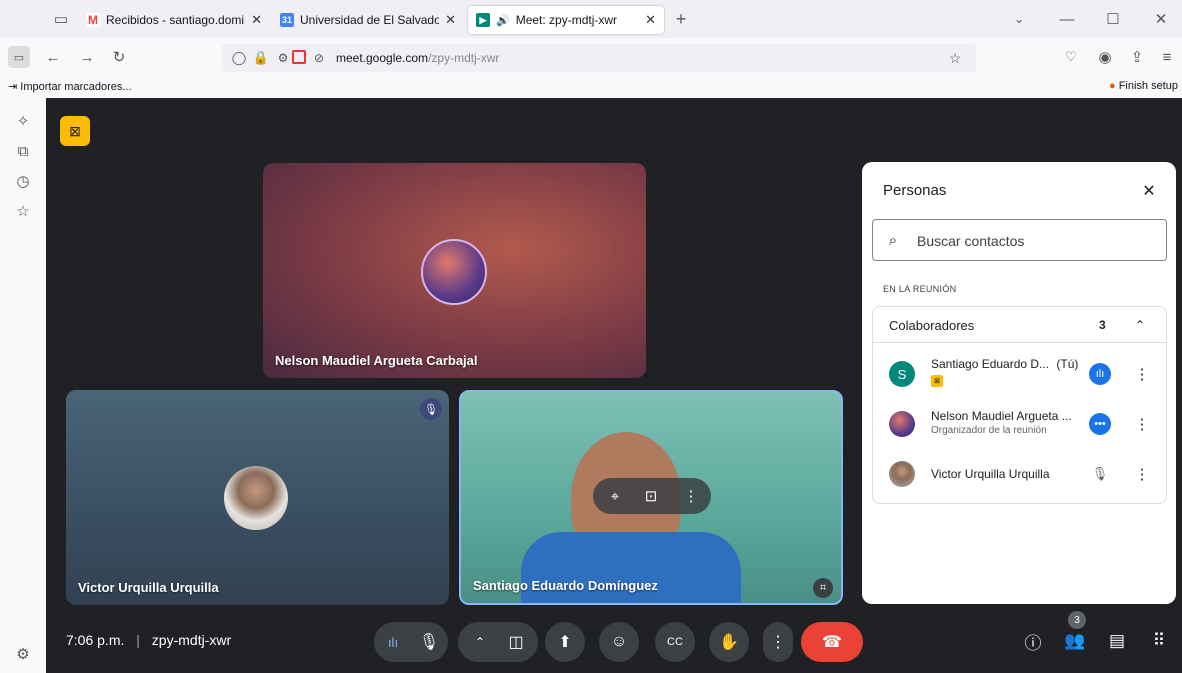 This screenshot has width=1182, height=673. I want to click on ai-chat-icon: ✧, so click(23, 121).